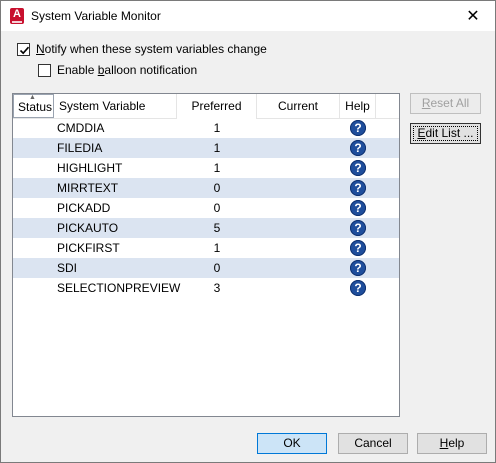 The image size is (496, 463). I want to click on table-row: MIRRTEXT 0?, so click(206, 188).